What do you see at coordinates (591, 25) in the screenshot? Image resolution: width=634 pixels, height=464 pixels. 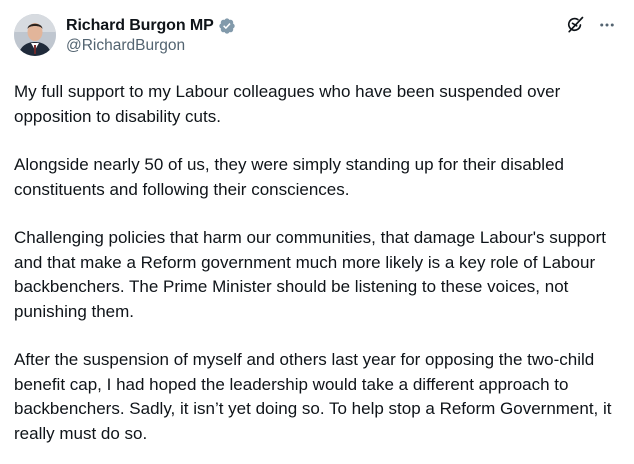 I see `tweet-actions` at bounding box center [591, 25].